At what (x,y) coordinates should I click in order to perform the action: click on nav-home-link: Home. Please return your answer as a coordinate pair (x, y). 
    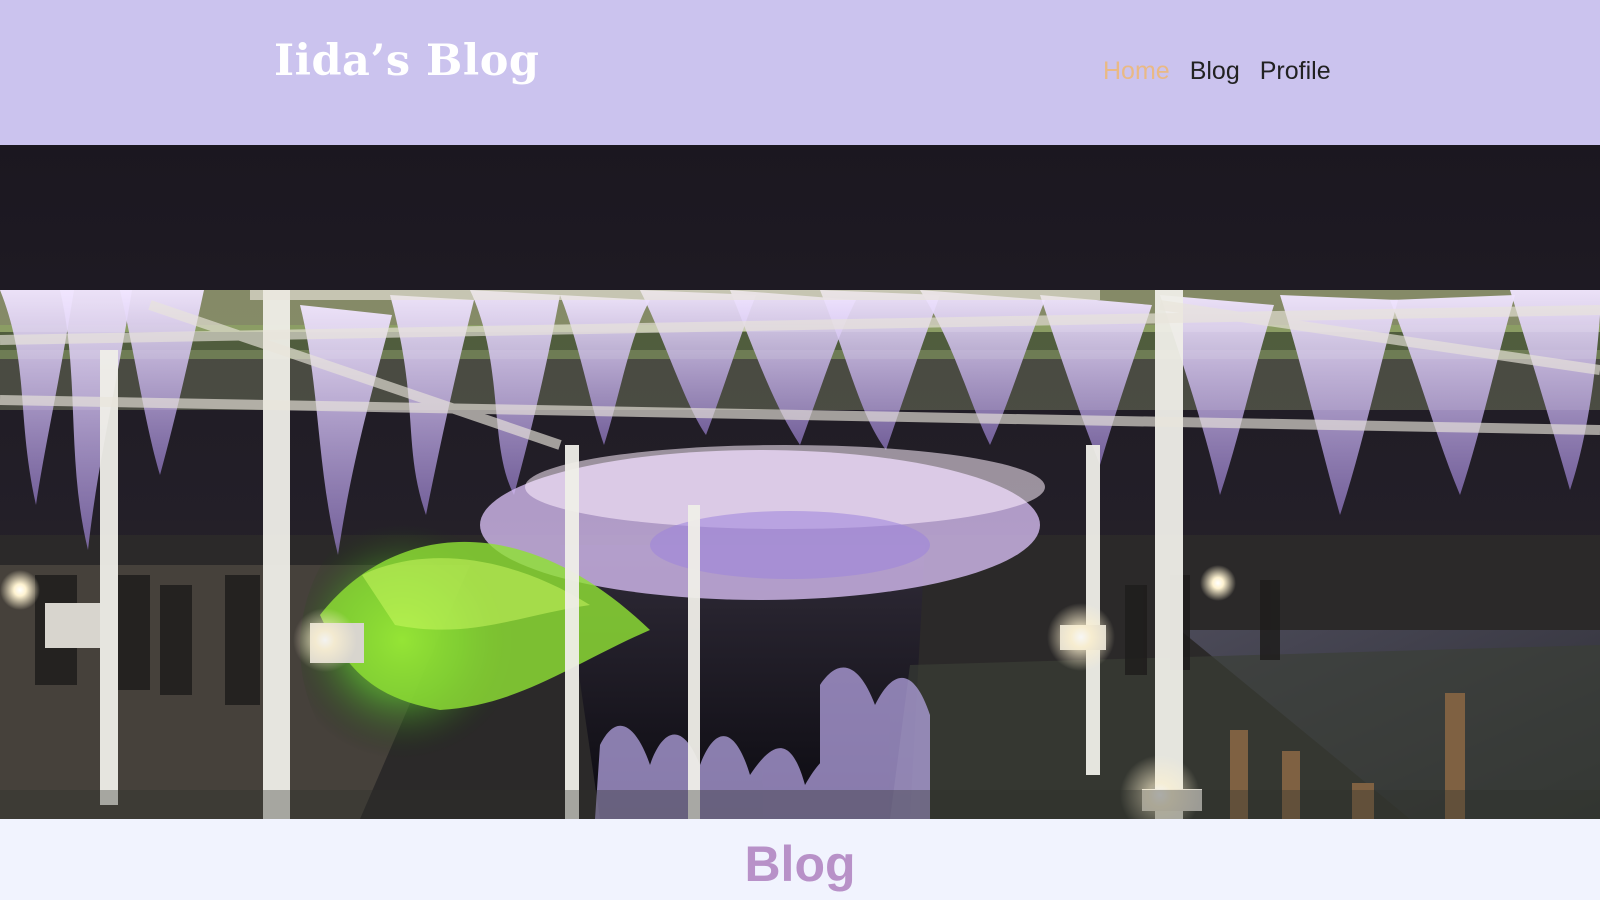
    Looking at the image, I should click on (1136, 71).